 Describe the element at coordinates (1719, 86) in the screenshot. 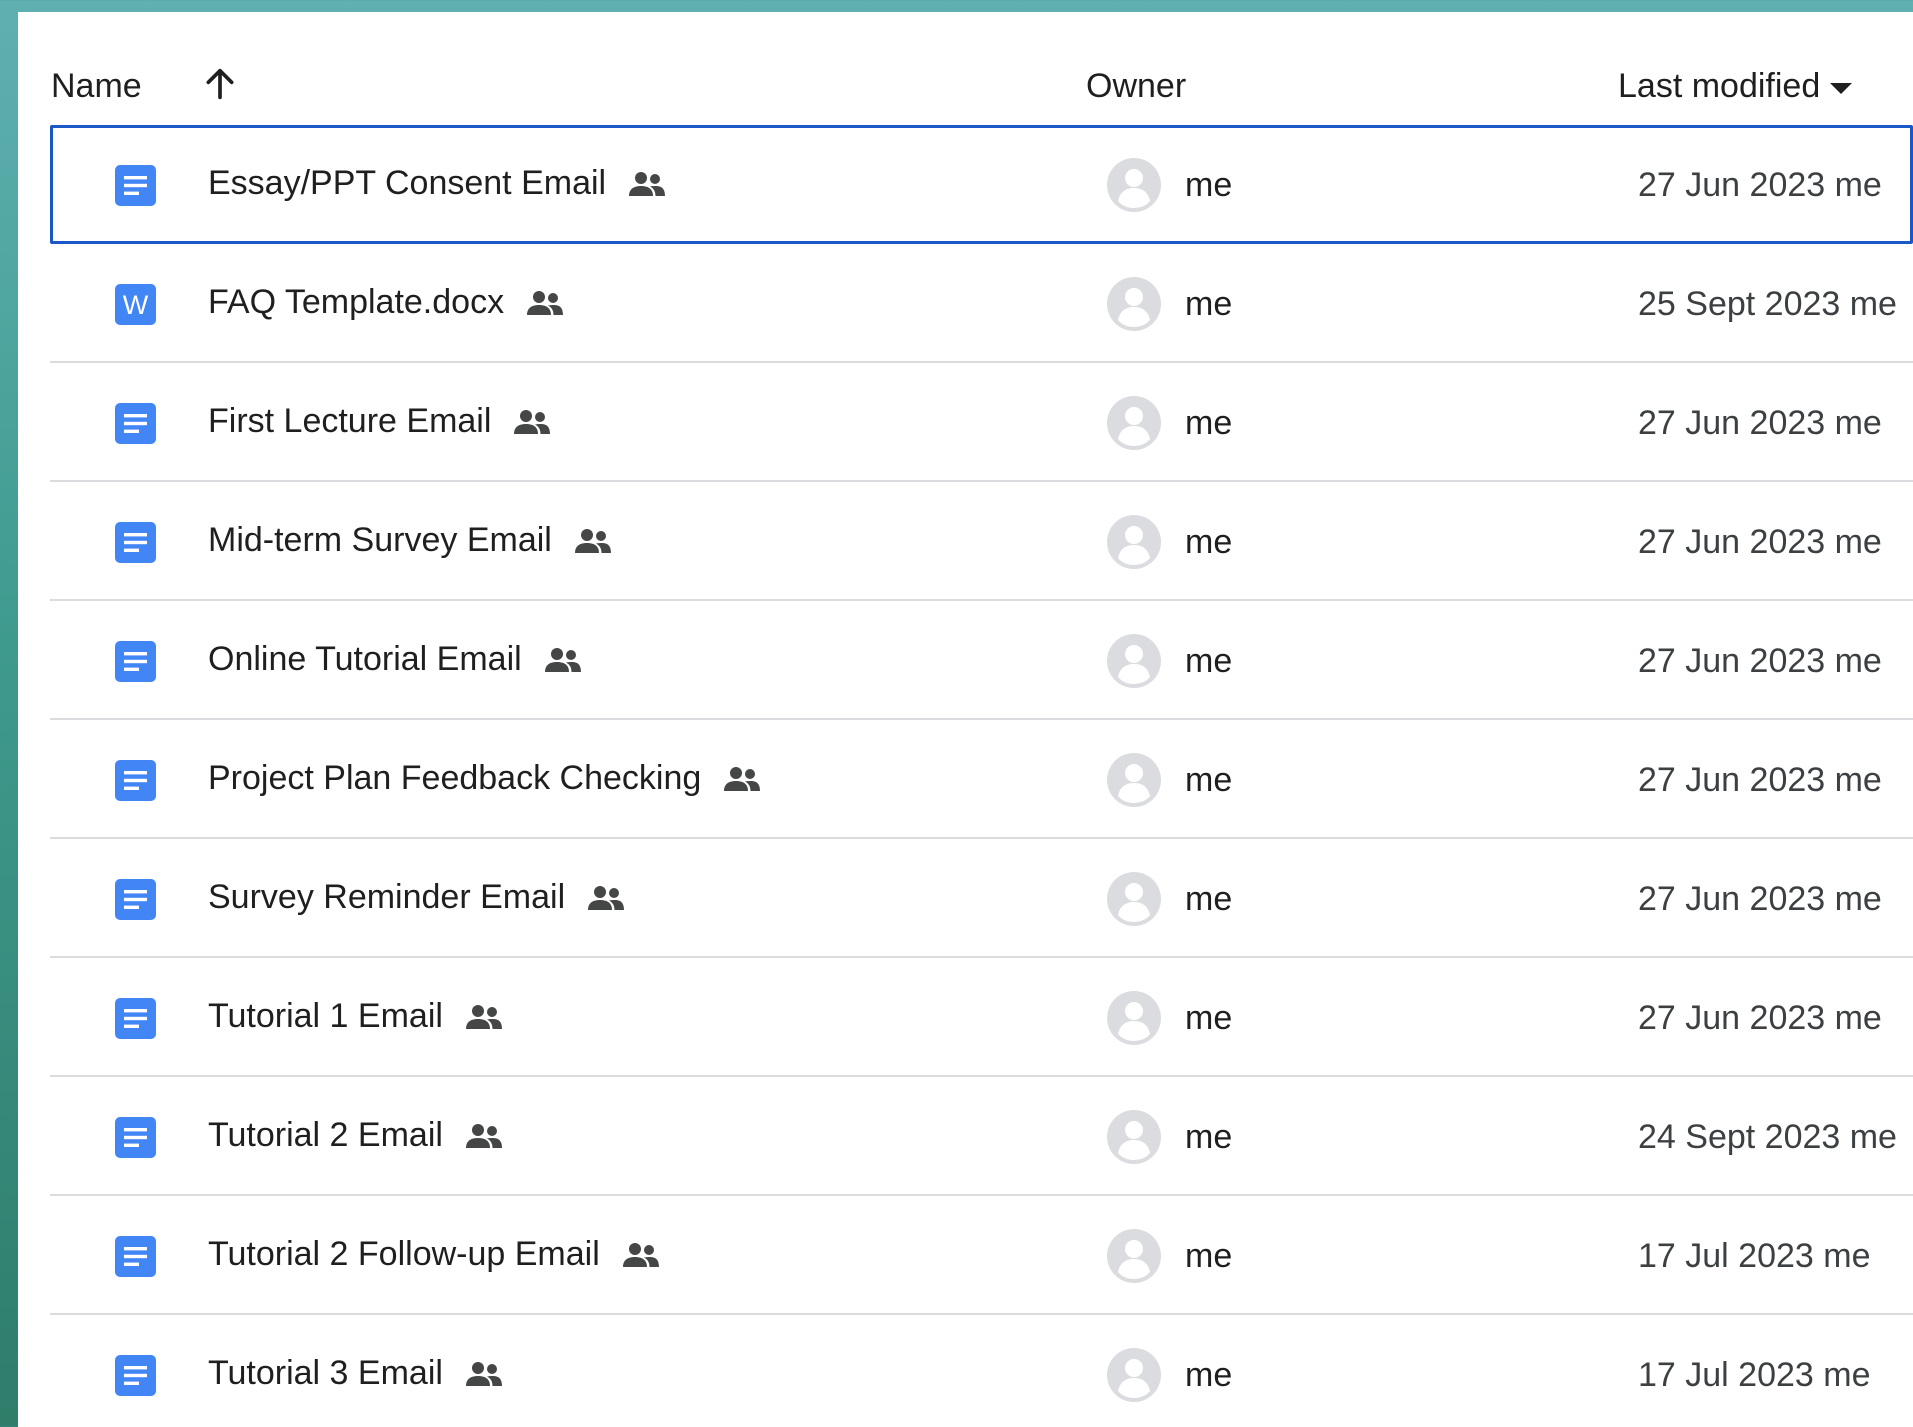

I see `column-header-last-modified-label: Last modified` at that location.